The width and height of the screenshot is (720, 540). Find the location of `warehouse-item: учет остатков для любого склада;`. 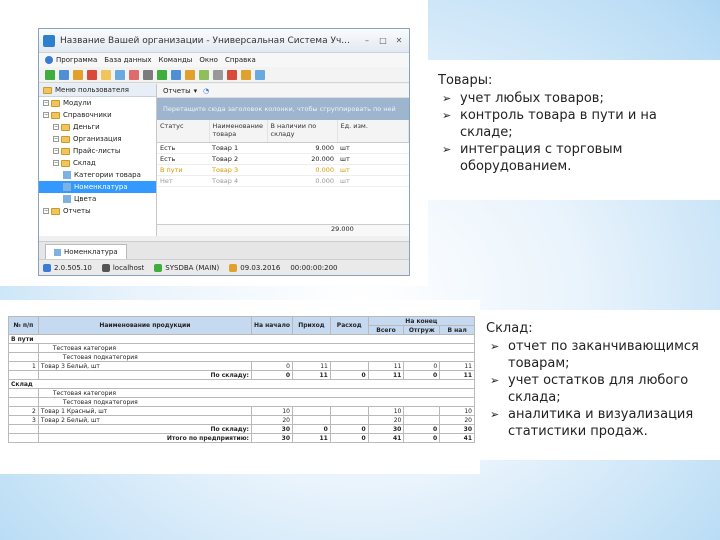

warehouse-item: учет остатков для любого склада; is located at coordinates (602, 389).